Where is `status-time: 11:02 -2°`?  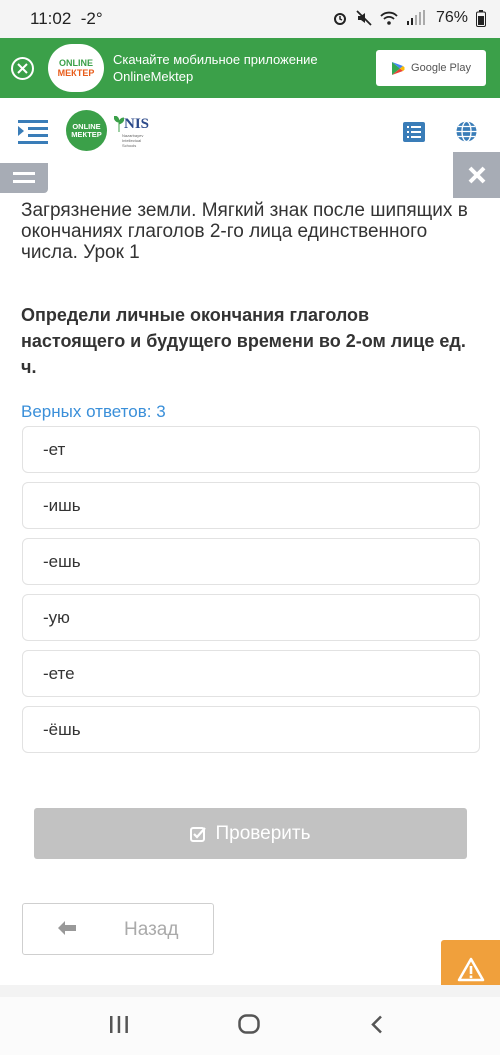
status-time: 11:02 -2° is located at coordinates (66, 18).